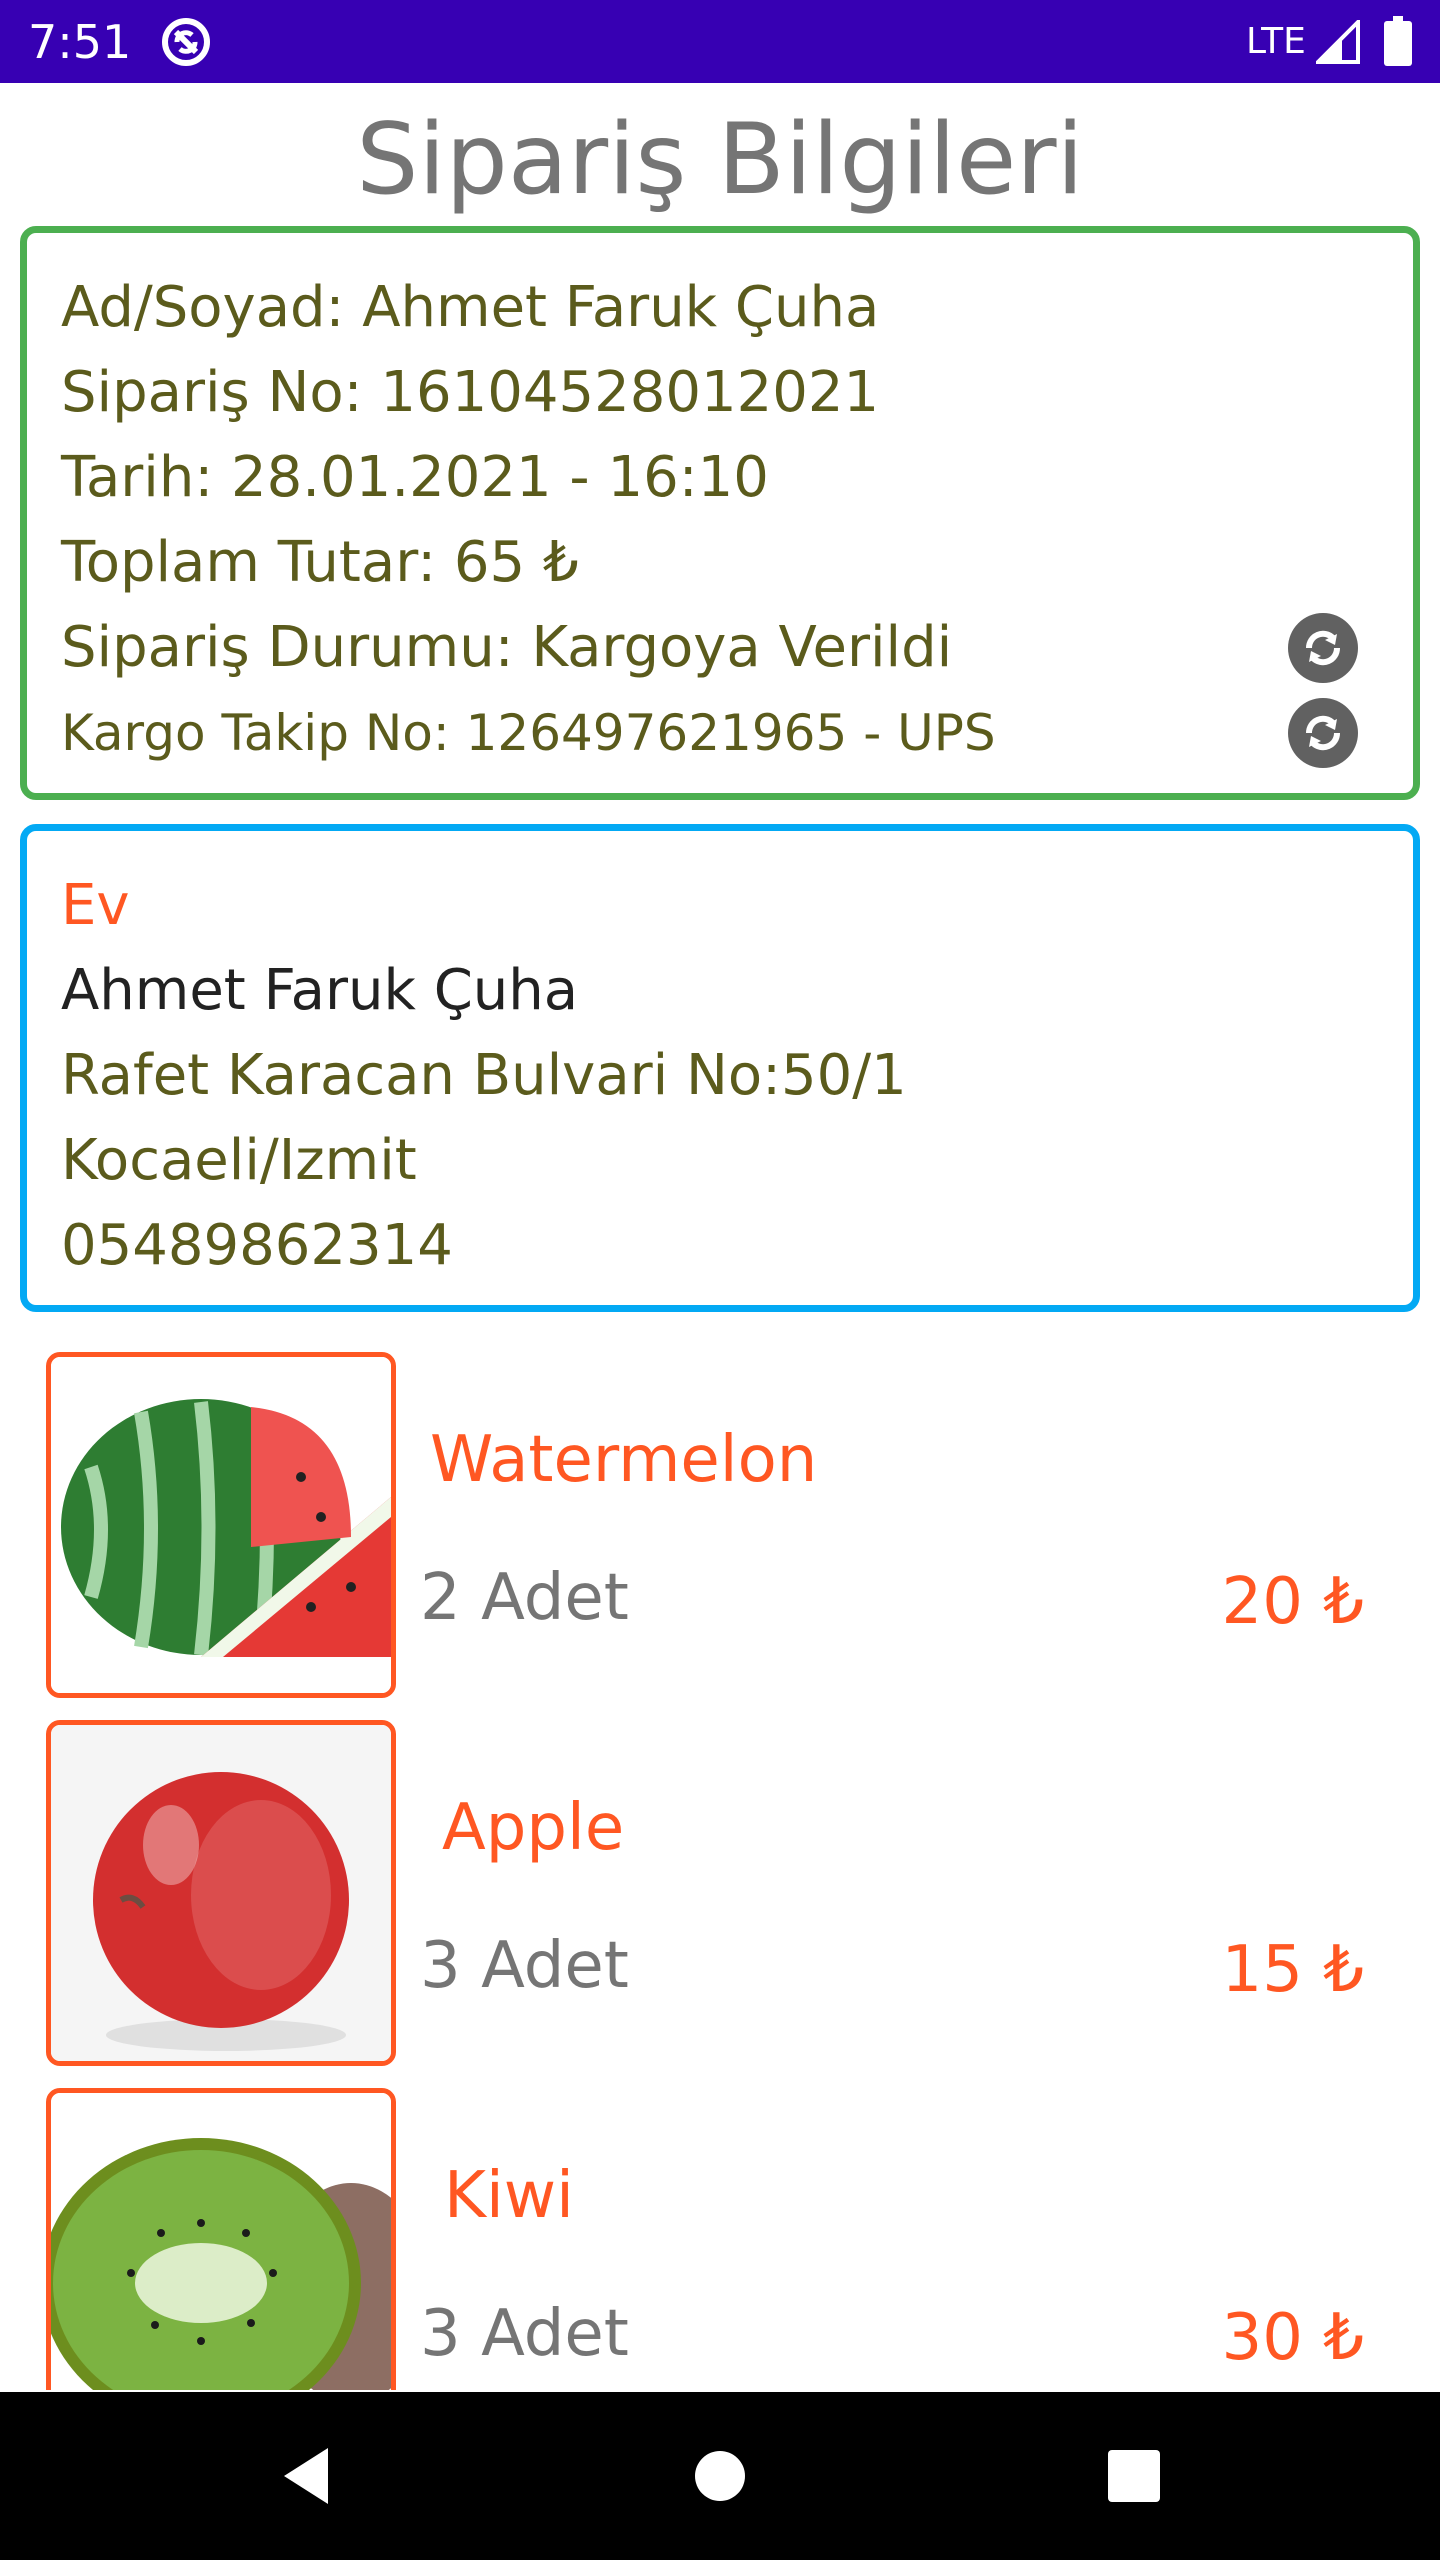 The width and height of the screenshot is (1440, 2560). What do you see at coordinates (1293, 2338) in the screenshot?
I see `product-price: 30 ₺` at bounding box center [1293, 2338].